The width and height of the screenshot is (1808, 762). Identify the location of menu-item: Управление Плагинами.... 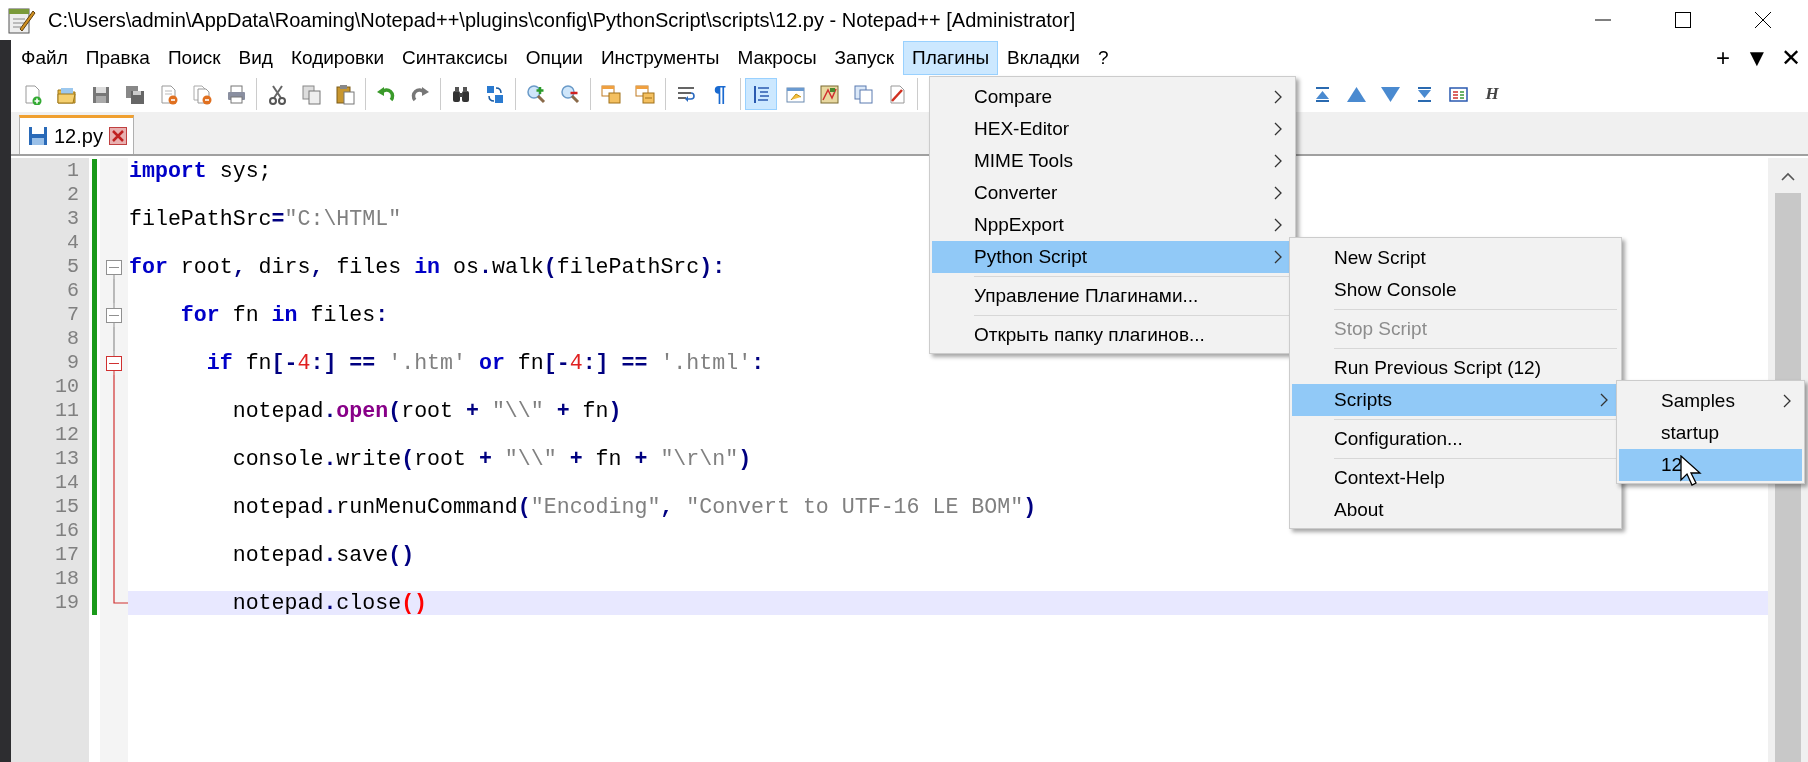
(1112, 296).